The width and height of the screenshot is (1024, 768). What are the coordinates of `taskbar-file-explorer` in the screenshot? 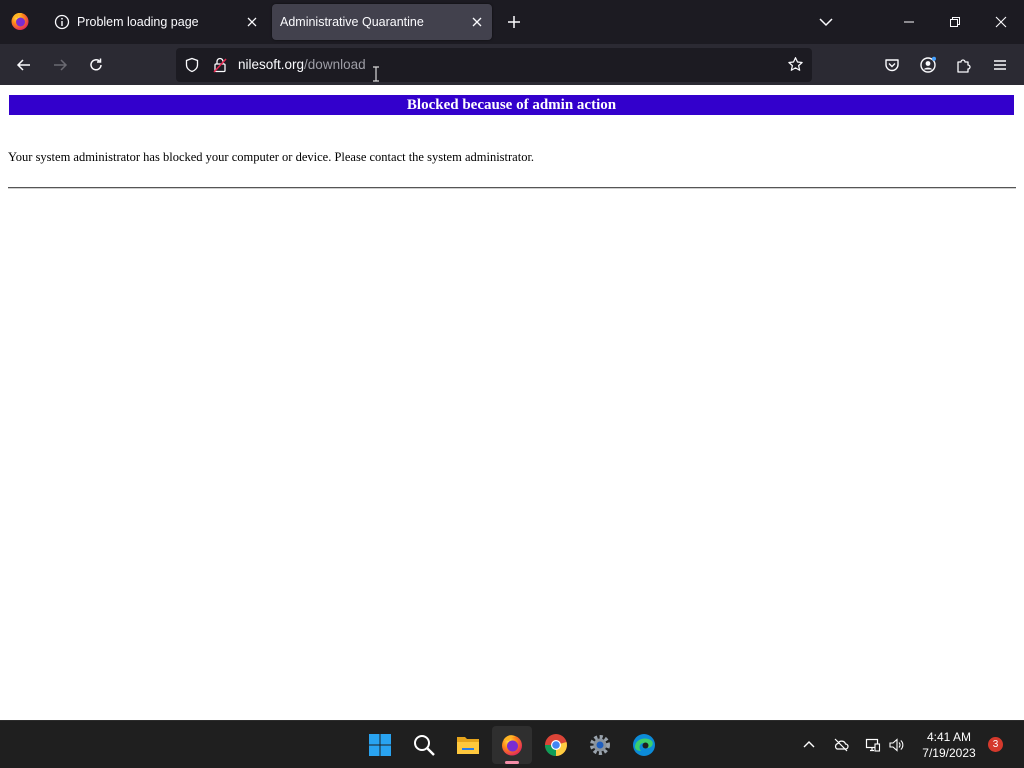 It's located at (468, 745).